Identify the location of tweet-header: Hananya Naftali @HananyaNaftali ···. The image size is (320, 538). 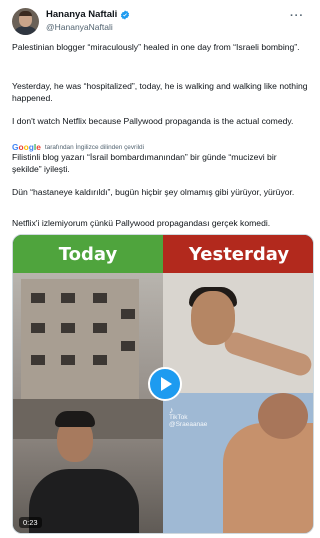
(160, 22).